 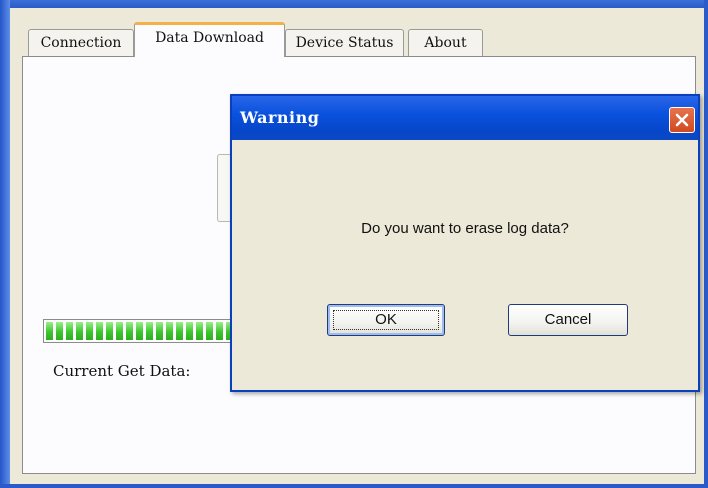 I want to click on dialog-titlebar: Warning, so click(x=465, y=118).